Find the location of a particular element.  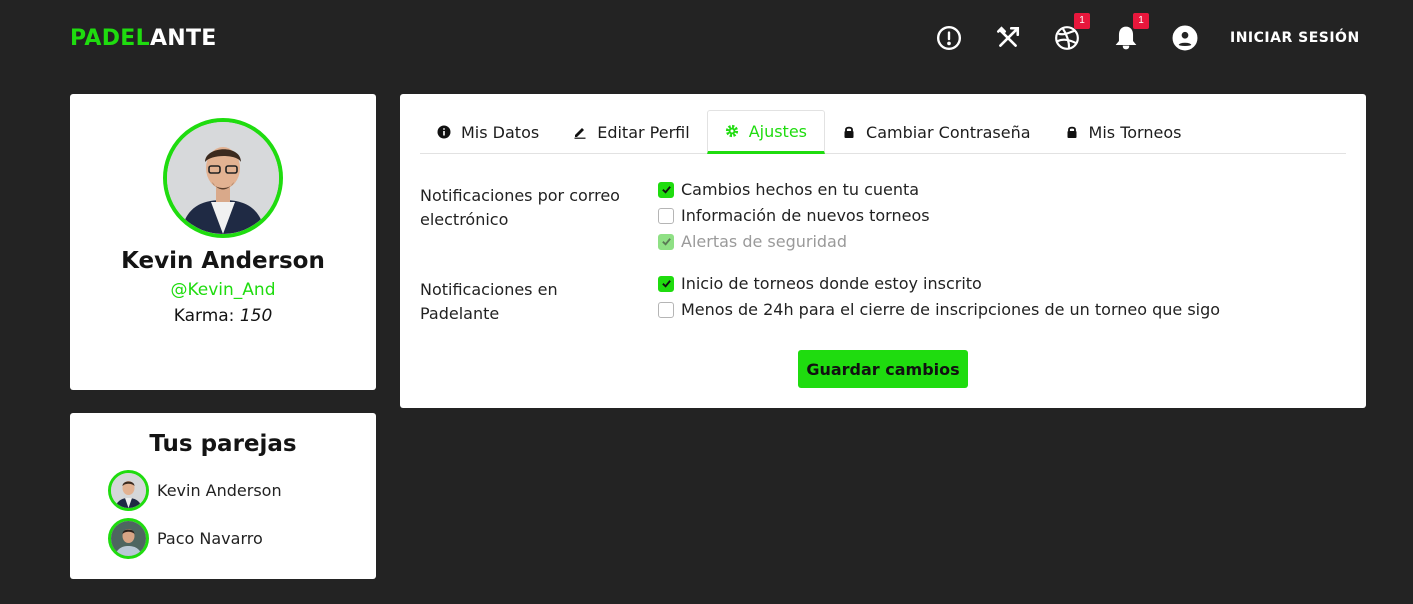

tab-mis-torneos: Mis Torneos is located at coordinates (1123, 132).